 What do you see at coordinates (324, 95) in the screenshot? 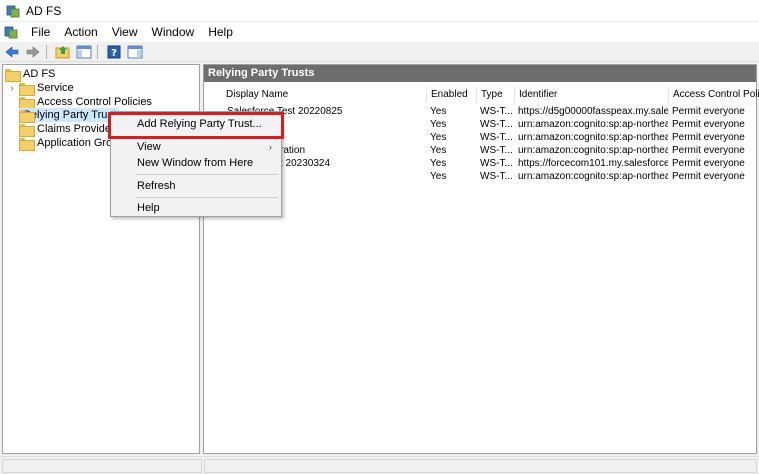
I see `column-header-display-name: Display Name` at bounding box center [324, 95].